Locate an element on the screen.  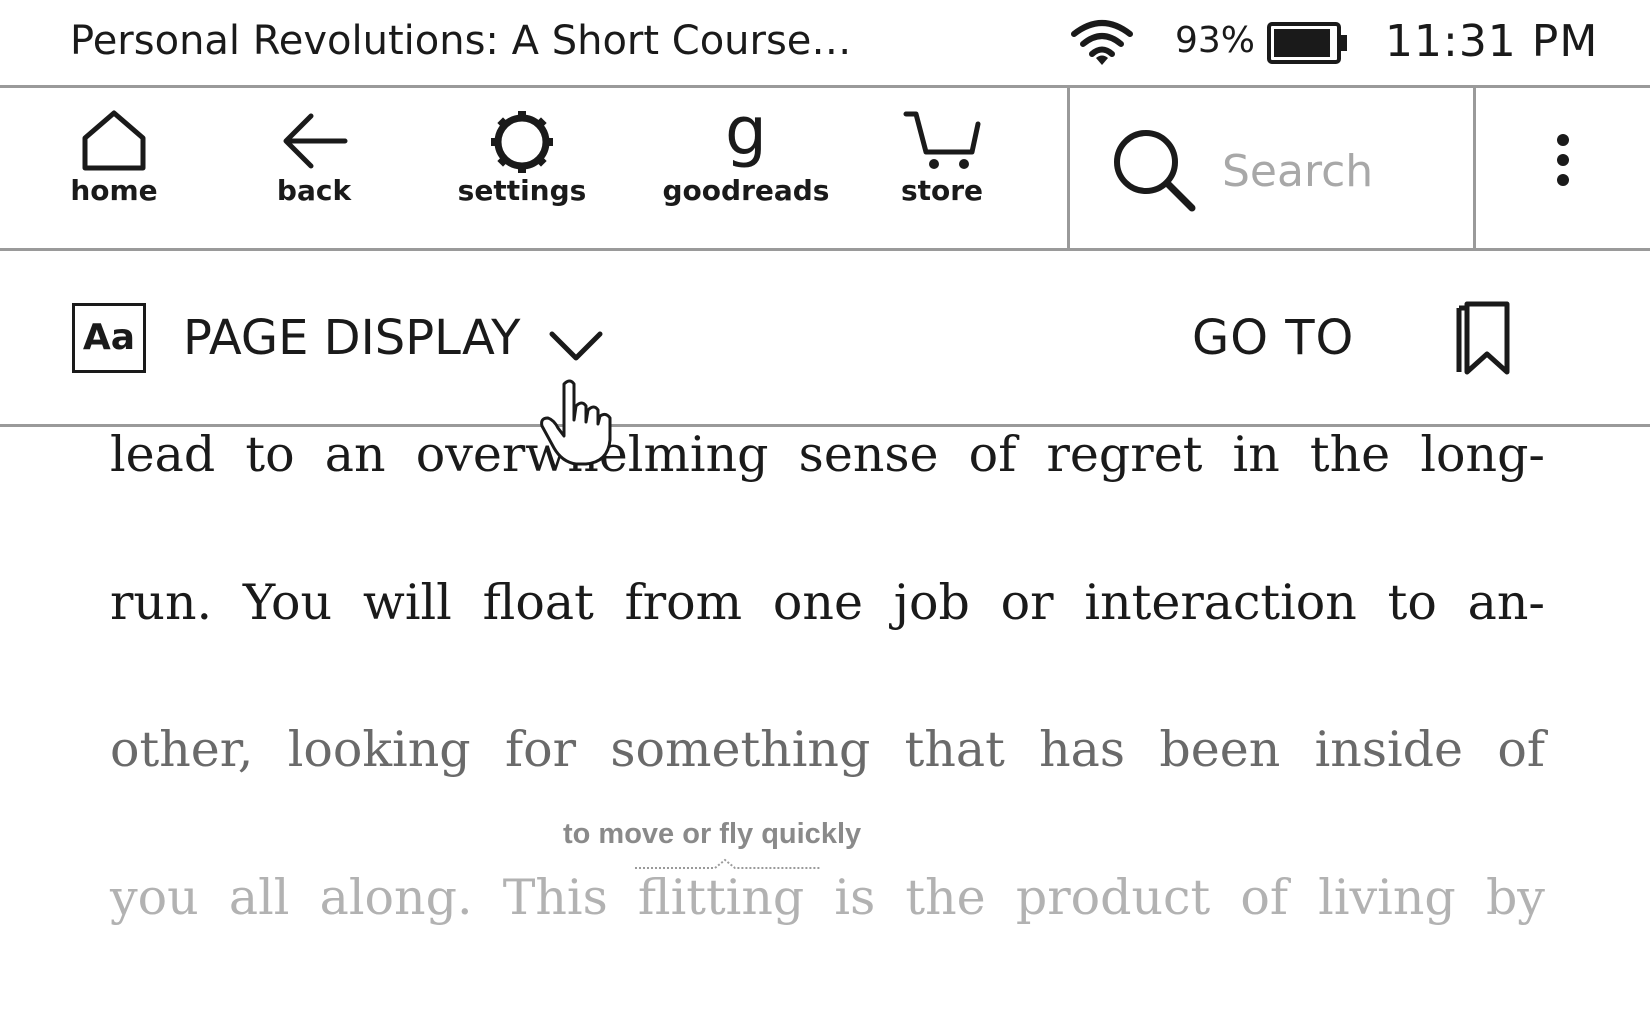
store-label: store is located at coordinates (942, 190).